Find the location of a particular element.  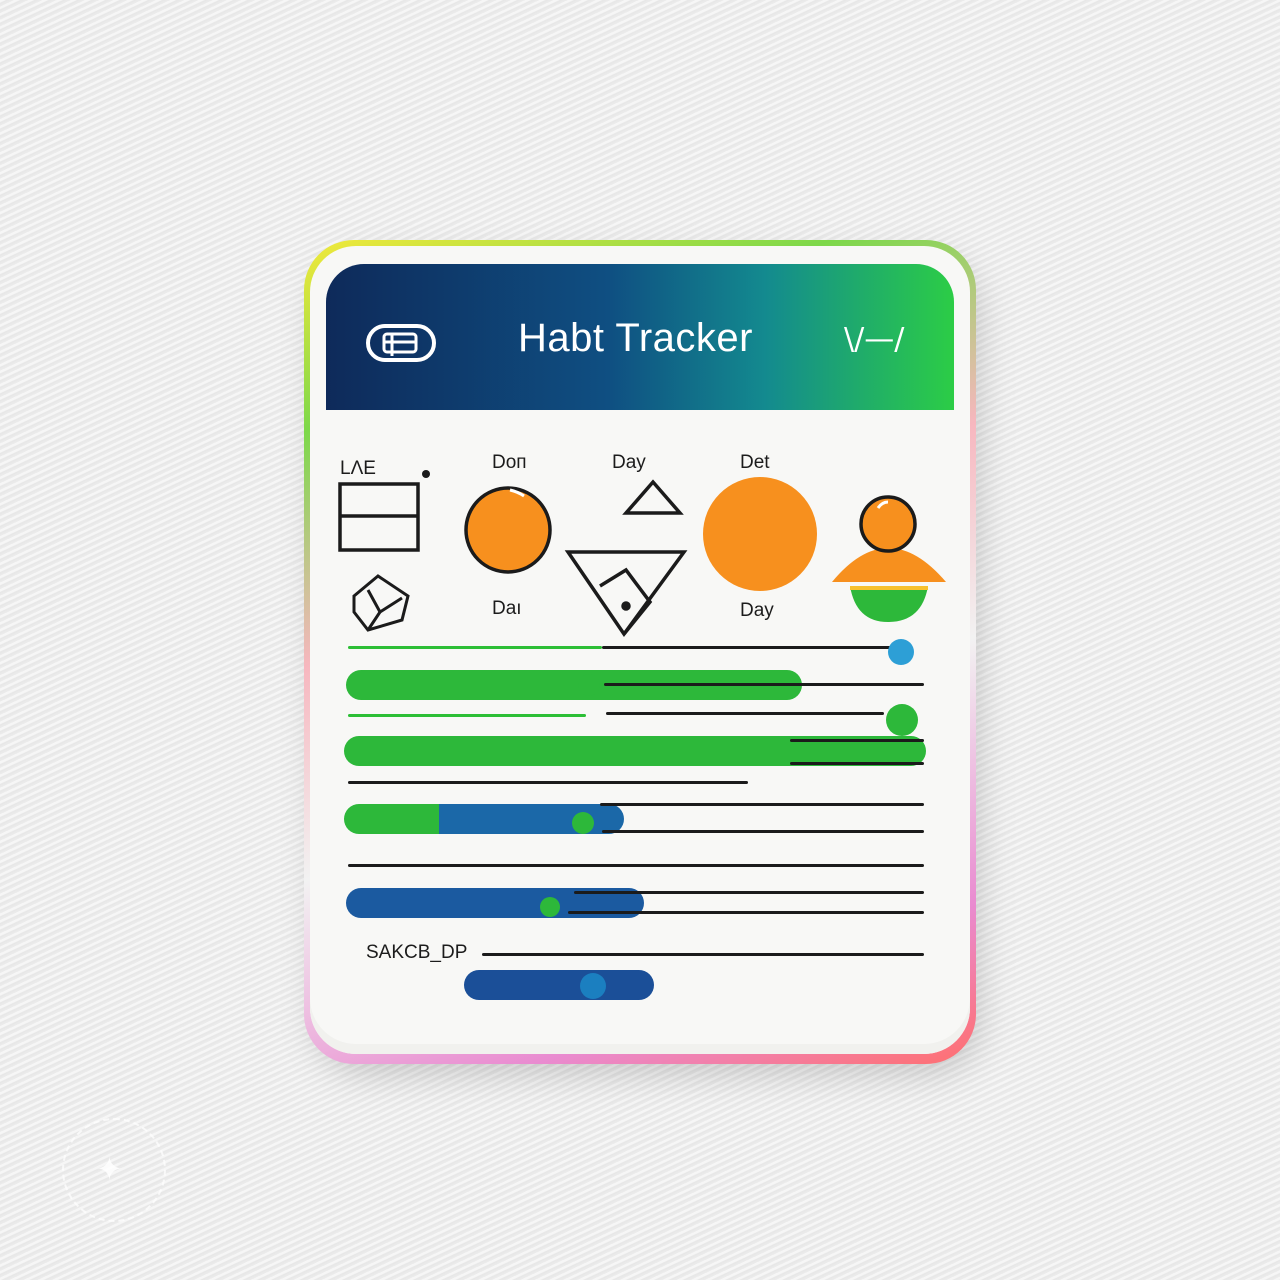

habit-bar-0-dot is located at coordinates (589, 685).